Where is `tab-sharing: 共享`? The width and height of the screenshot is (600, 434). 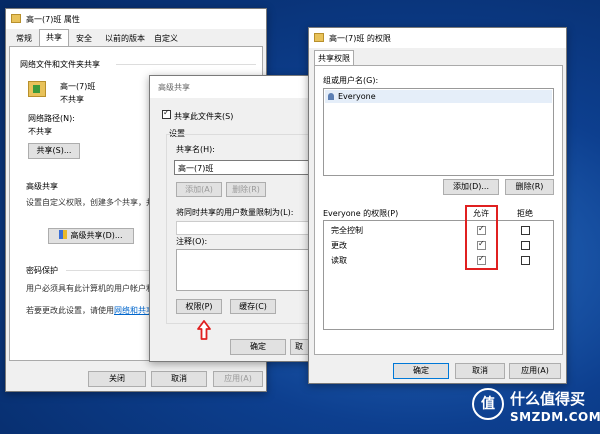 tab-sharing: 共享 is located at coordinates (54, 38).